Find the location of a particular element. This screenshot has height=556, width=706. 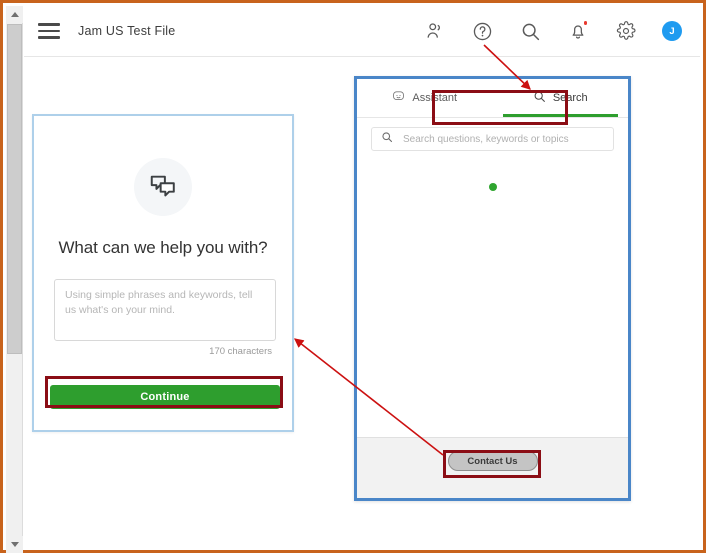

green-loading-dot is located at coordinates (492, 187).